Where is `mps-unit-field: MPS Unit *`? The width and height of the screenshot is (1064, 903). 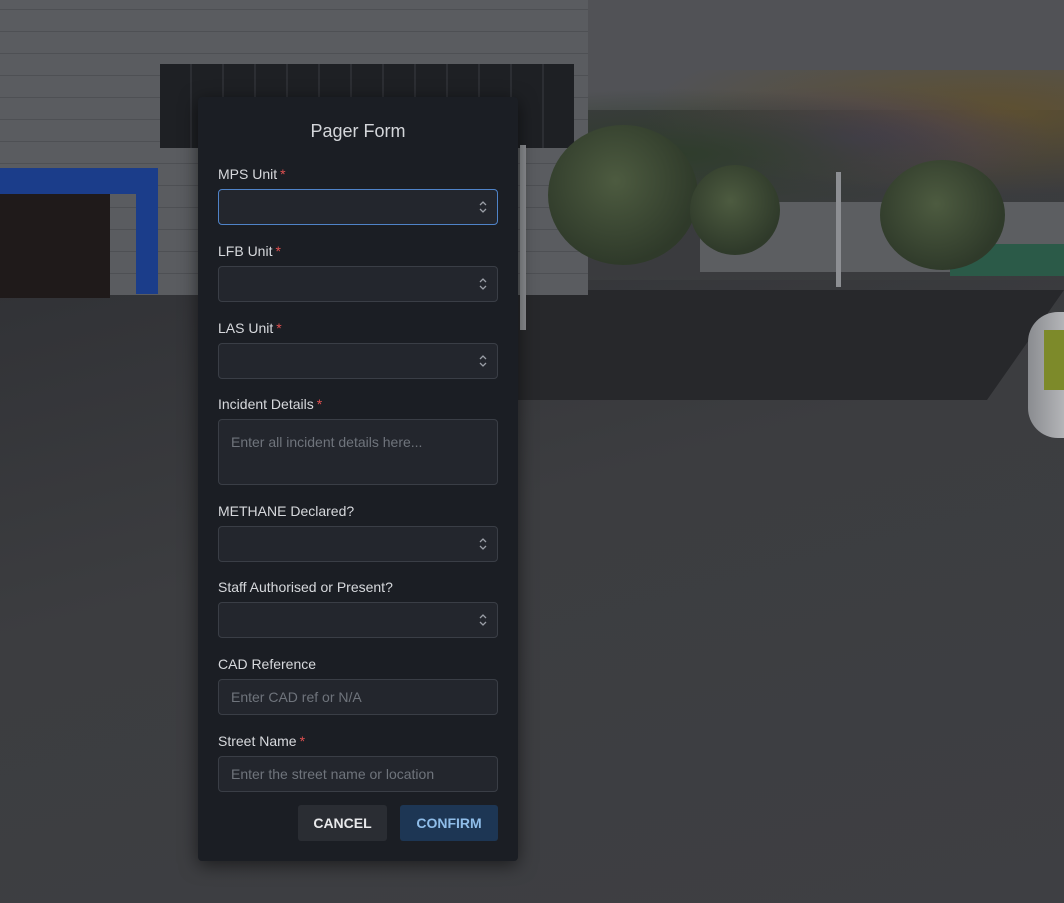 mps-unit-field: MPS Unit * is located at coordinates (358, 195).